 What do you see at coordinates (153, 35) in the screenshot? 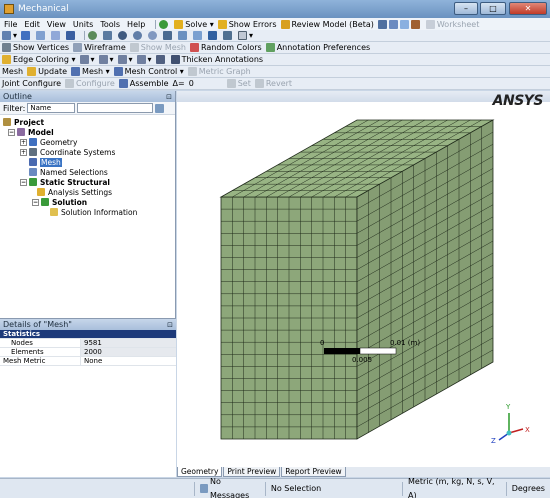
I see `zoom-fit-button` at bounding box center [153, 35].